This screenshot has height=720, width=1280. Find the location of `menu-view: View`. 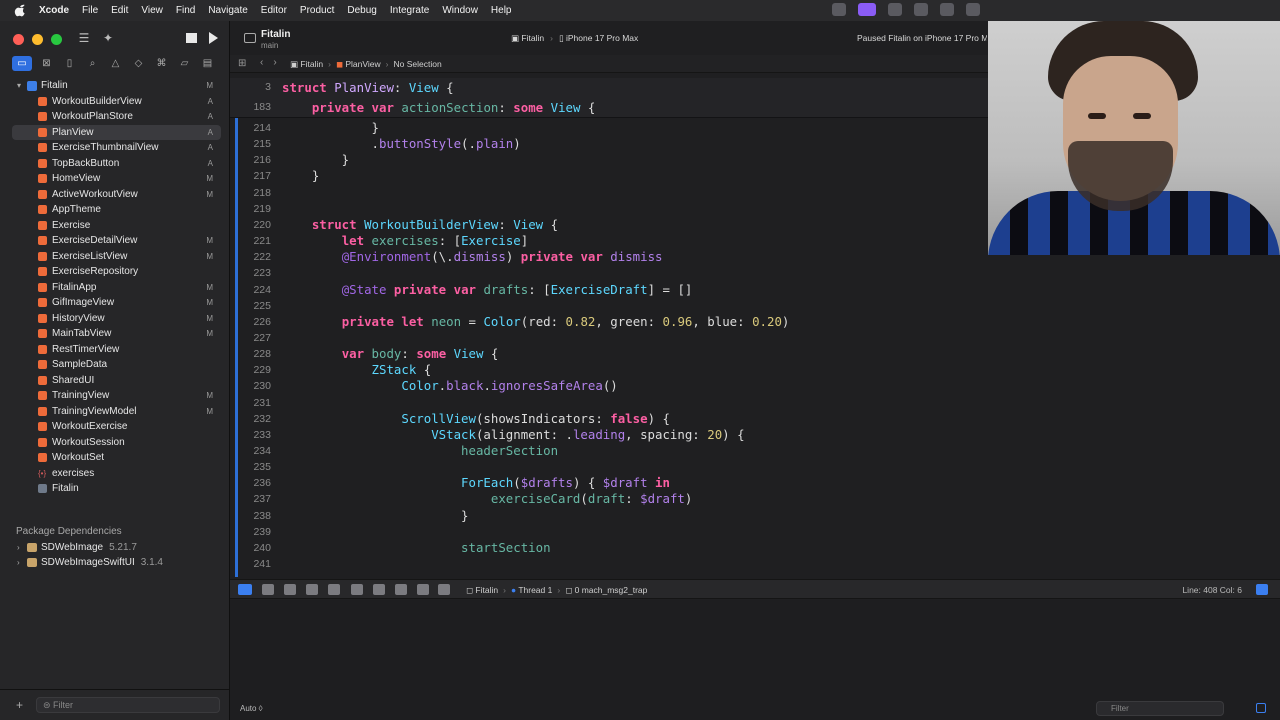

menu-view: View is located at coordinates (152, 10).